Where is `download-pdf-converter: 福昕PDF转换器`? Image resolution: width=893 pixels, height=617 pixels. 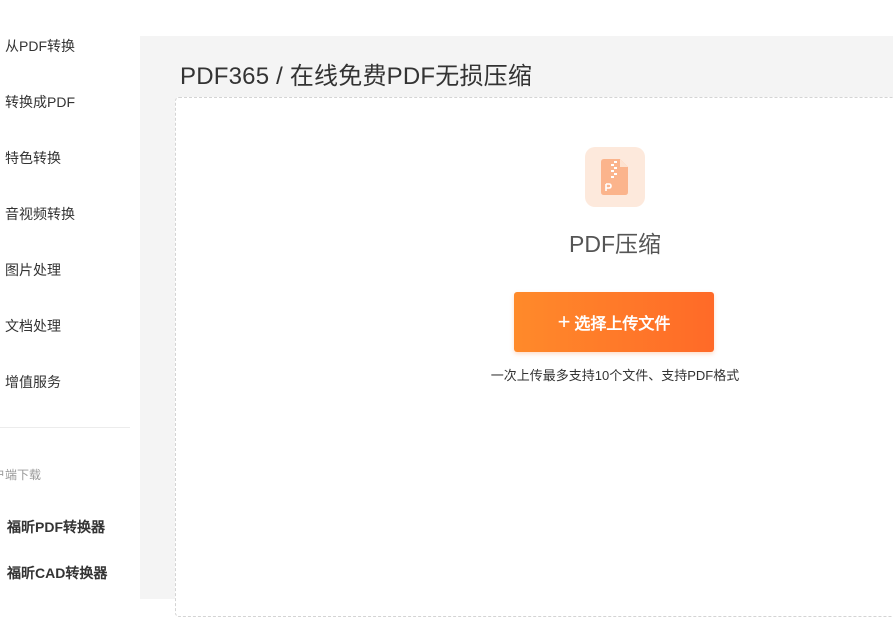
download-pdf-converter: 福昕PDF转换器 is located at coordinates (56, 527).